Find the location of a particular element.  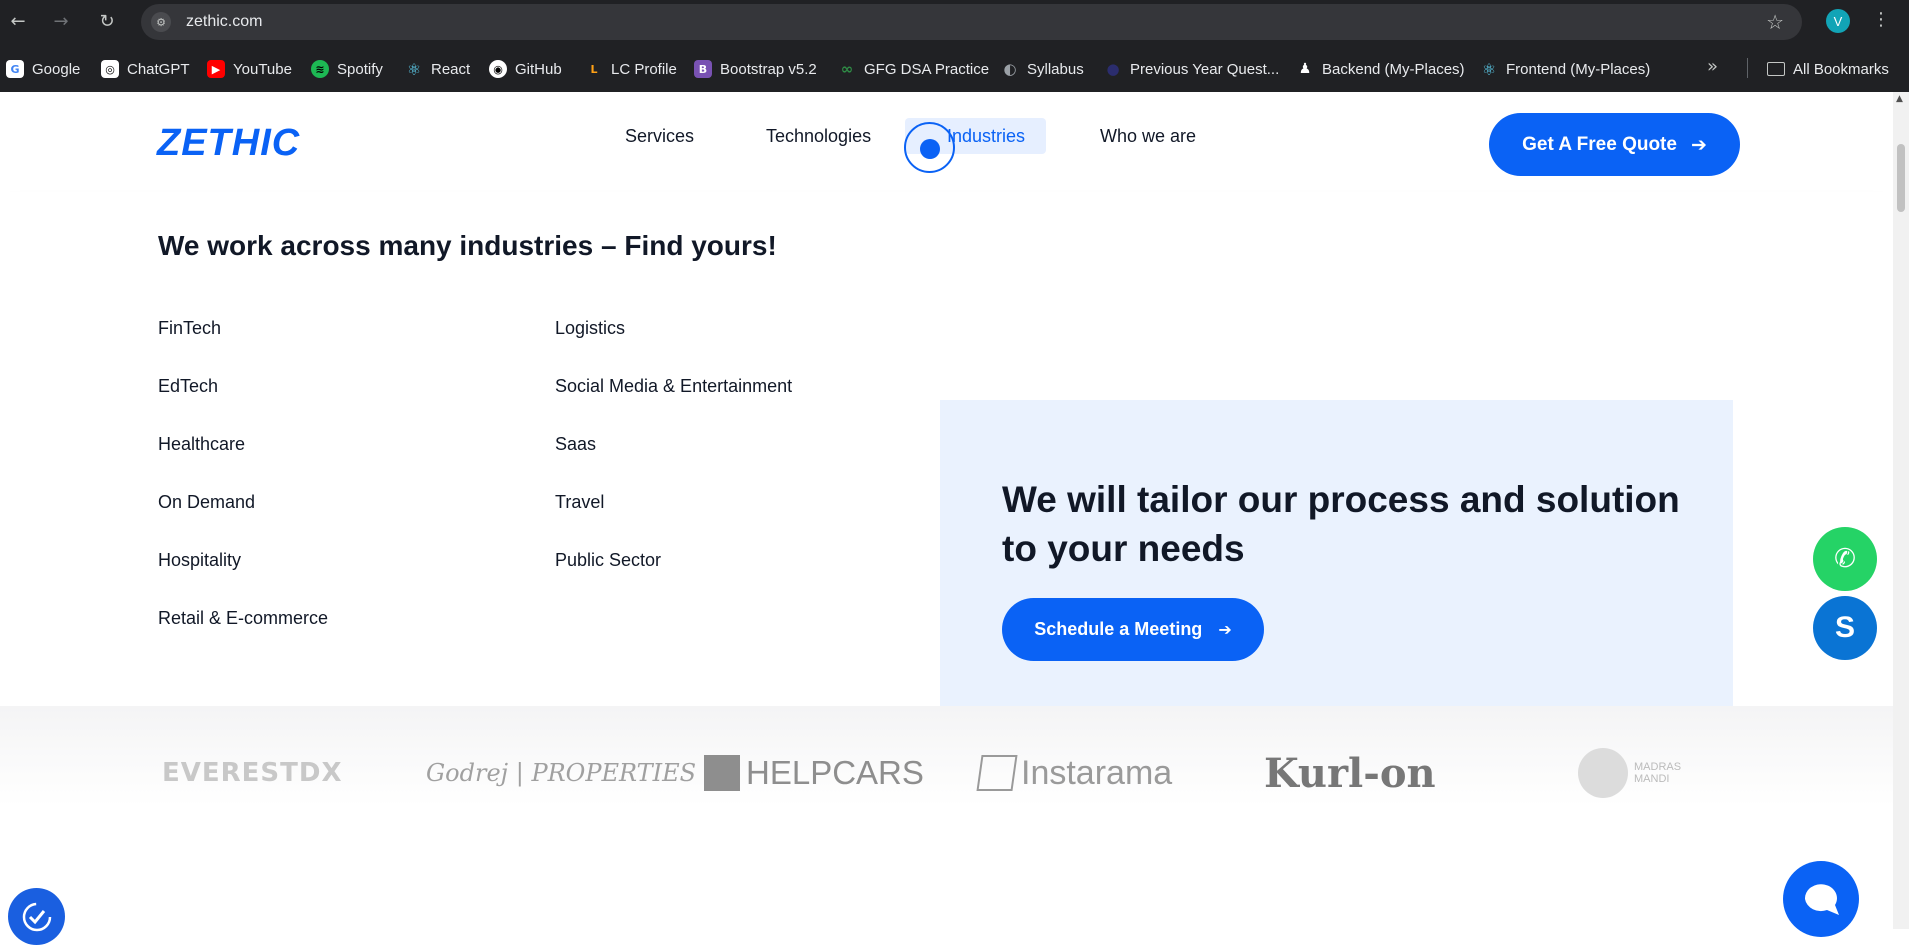

bookmark-label: Syllabus is located at coordinates (1055, 69).